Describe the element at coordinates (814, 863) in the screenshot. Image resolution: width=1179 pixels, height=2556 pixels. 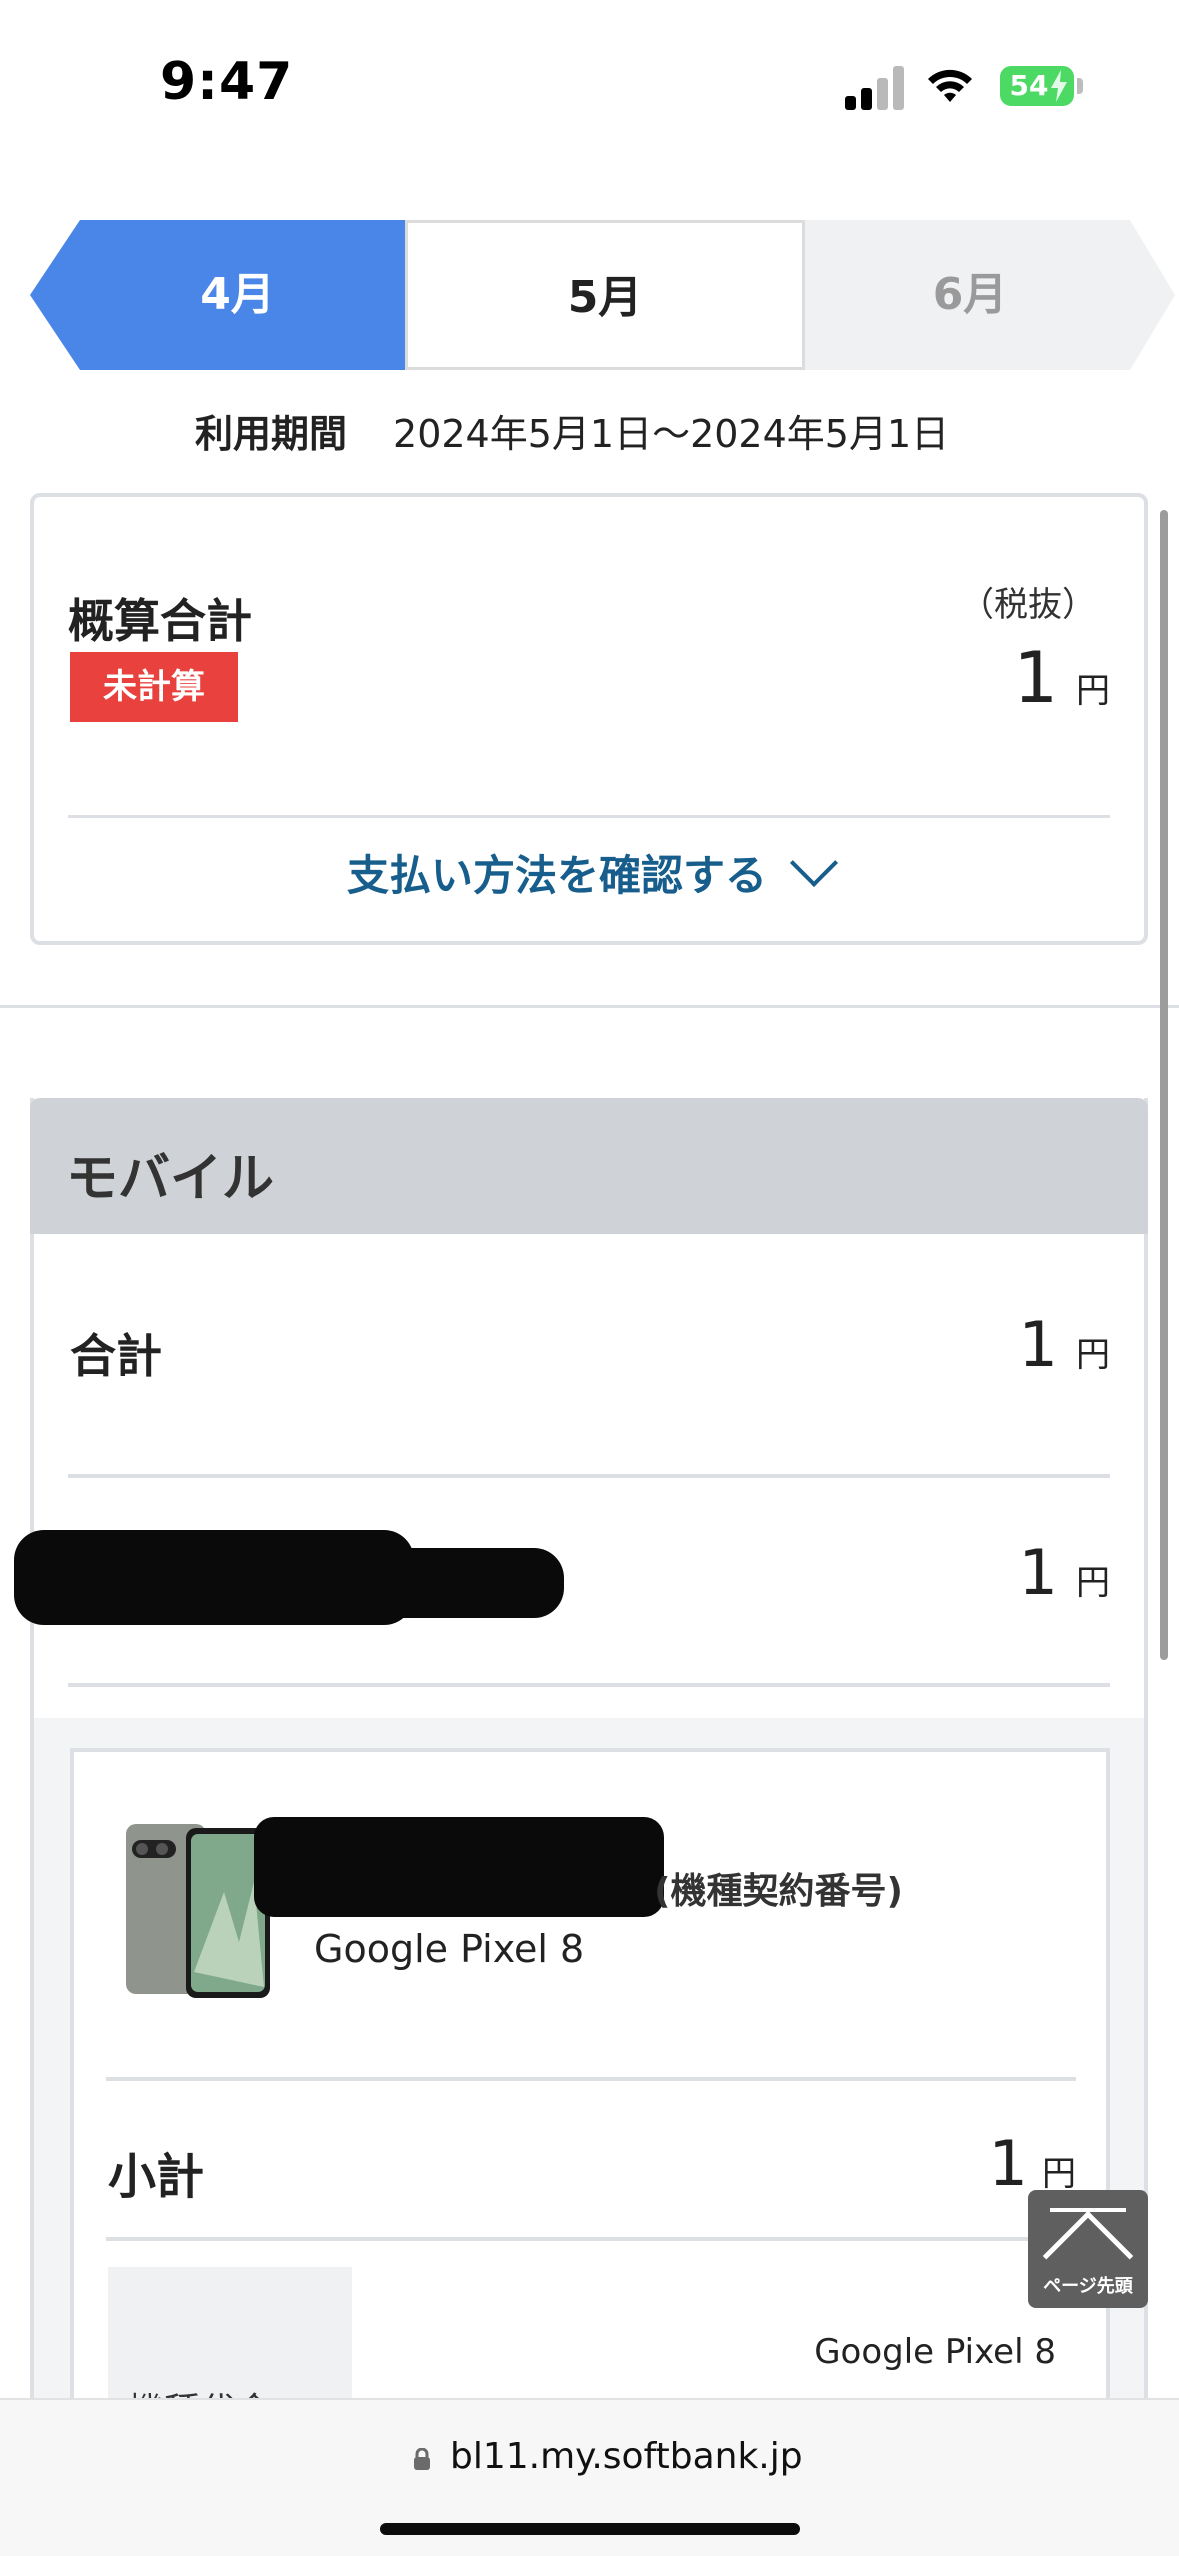
I see `chevron-down-icon` at that location.